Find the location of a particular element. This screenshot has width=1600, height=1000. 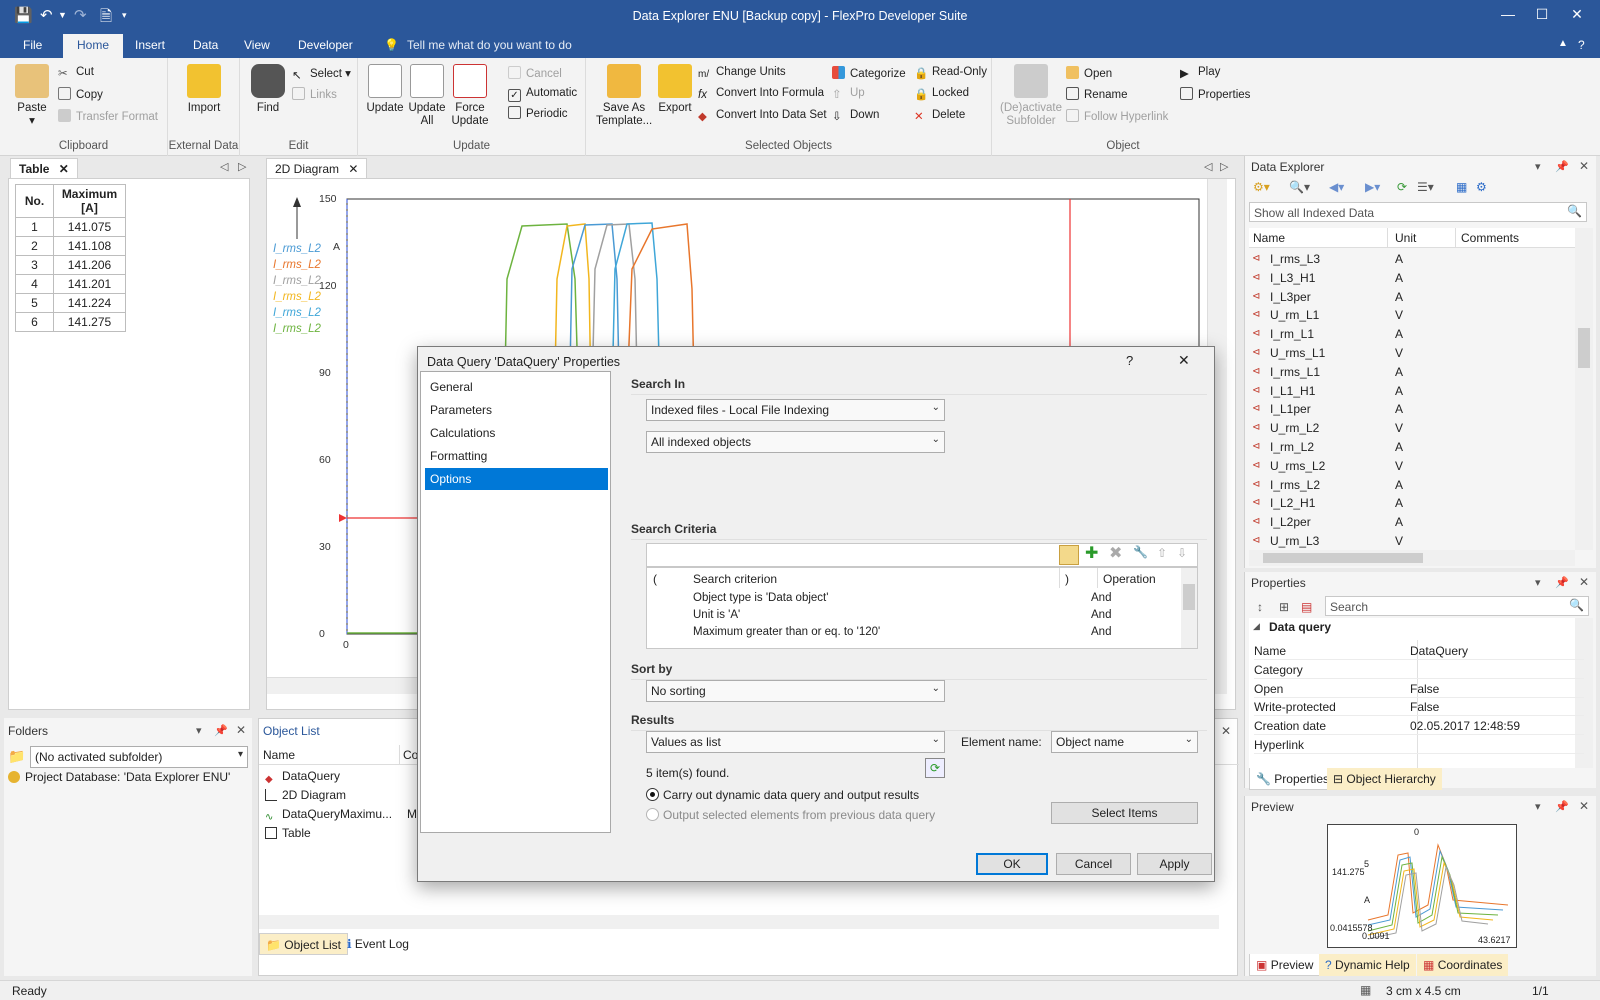

read-only-button: 🔒 Read-Only is located at coordinates (950, 73).